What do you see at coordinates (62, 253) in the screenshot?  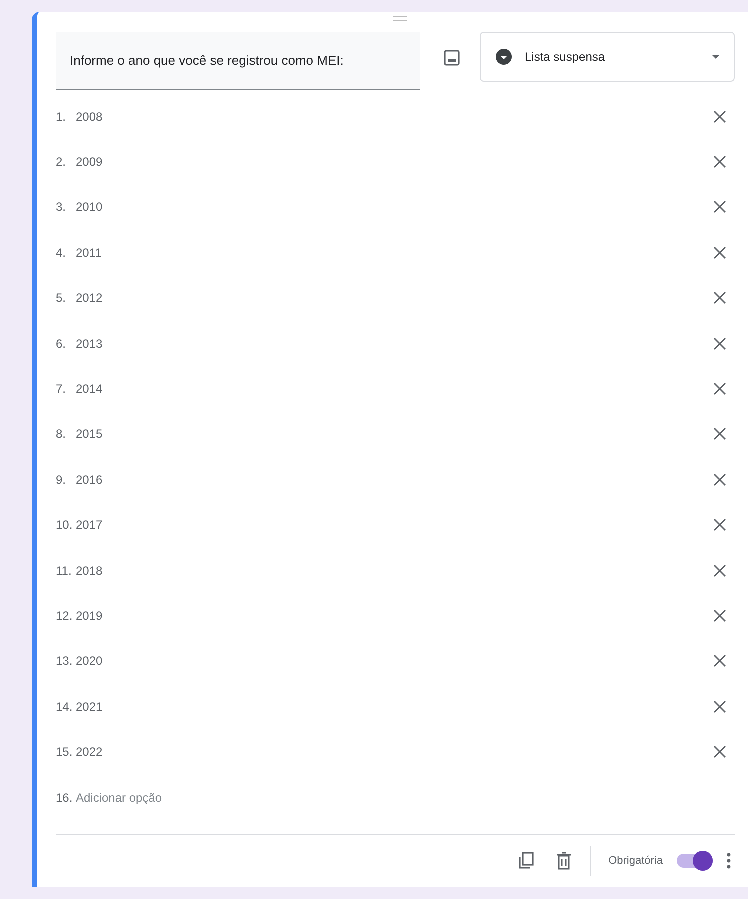 I see `option-number: 4.` at bounding box center [62, 253].